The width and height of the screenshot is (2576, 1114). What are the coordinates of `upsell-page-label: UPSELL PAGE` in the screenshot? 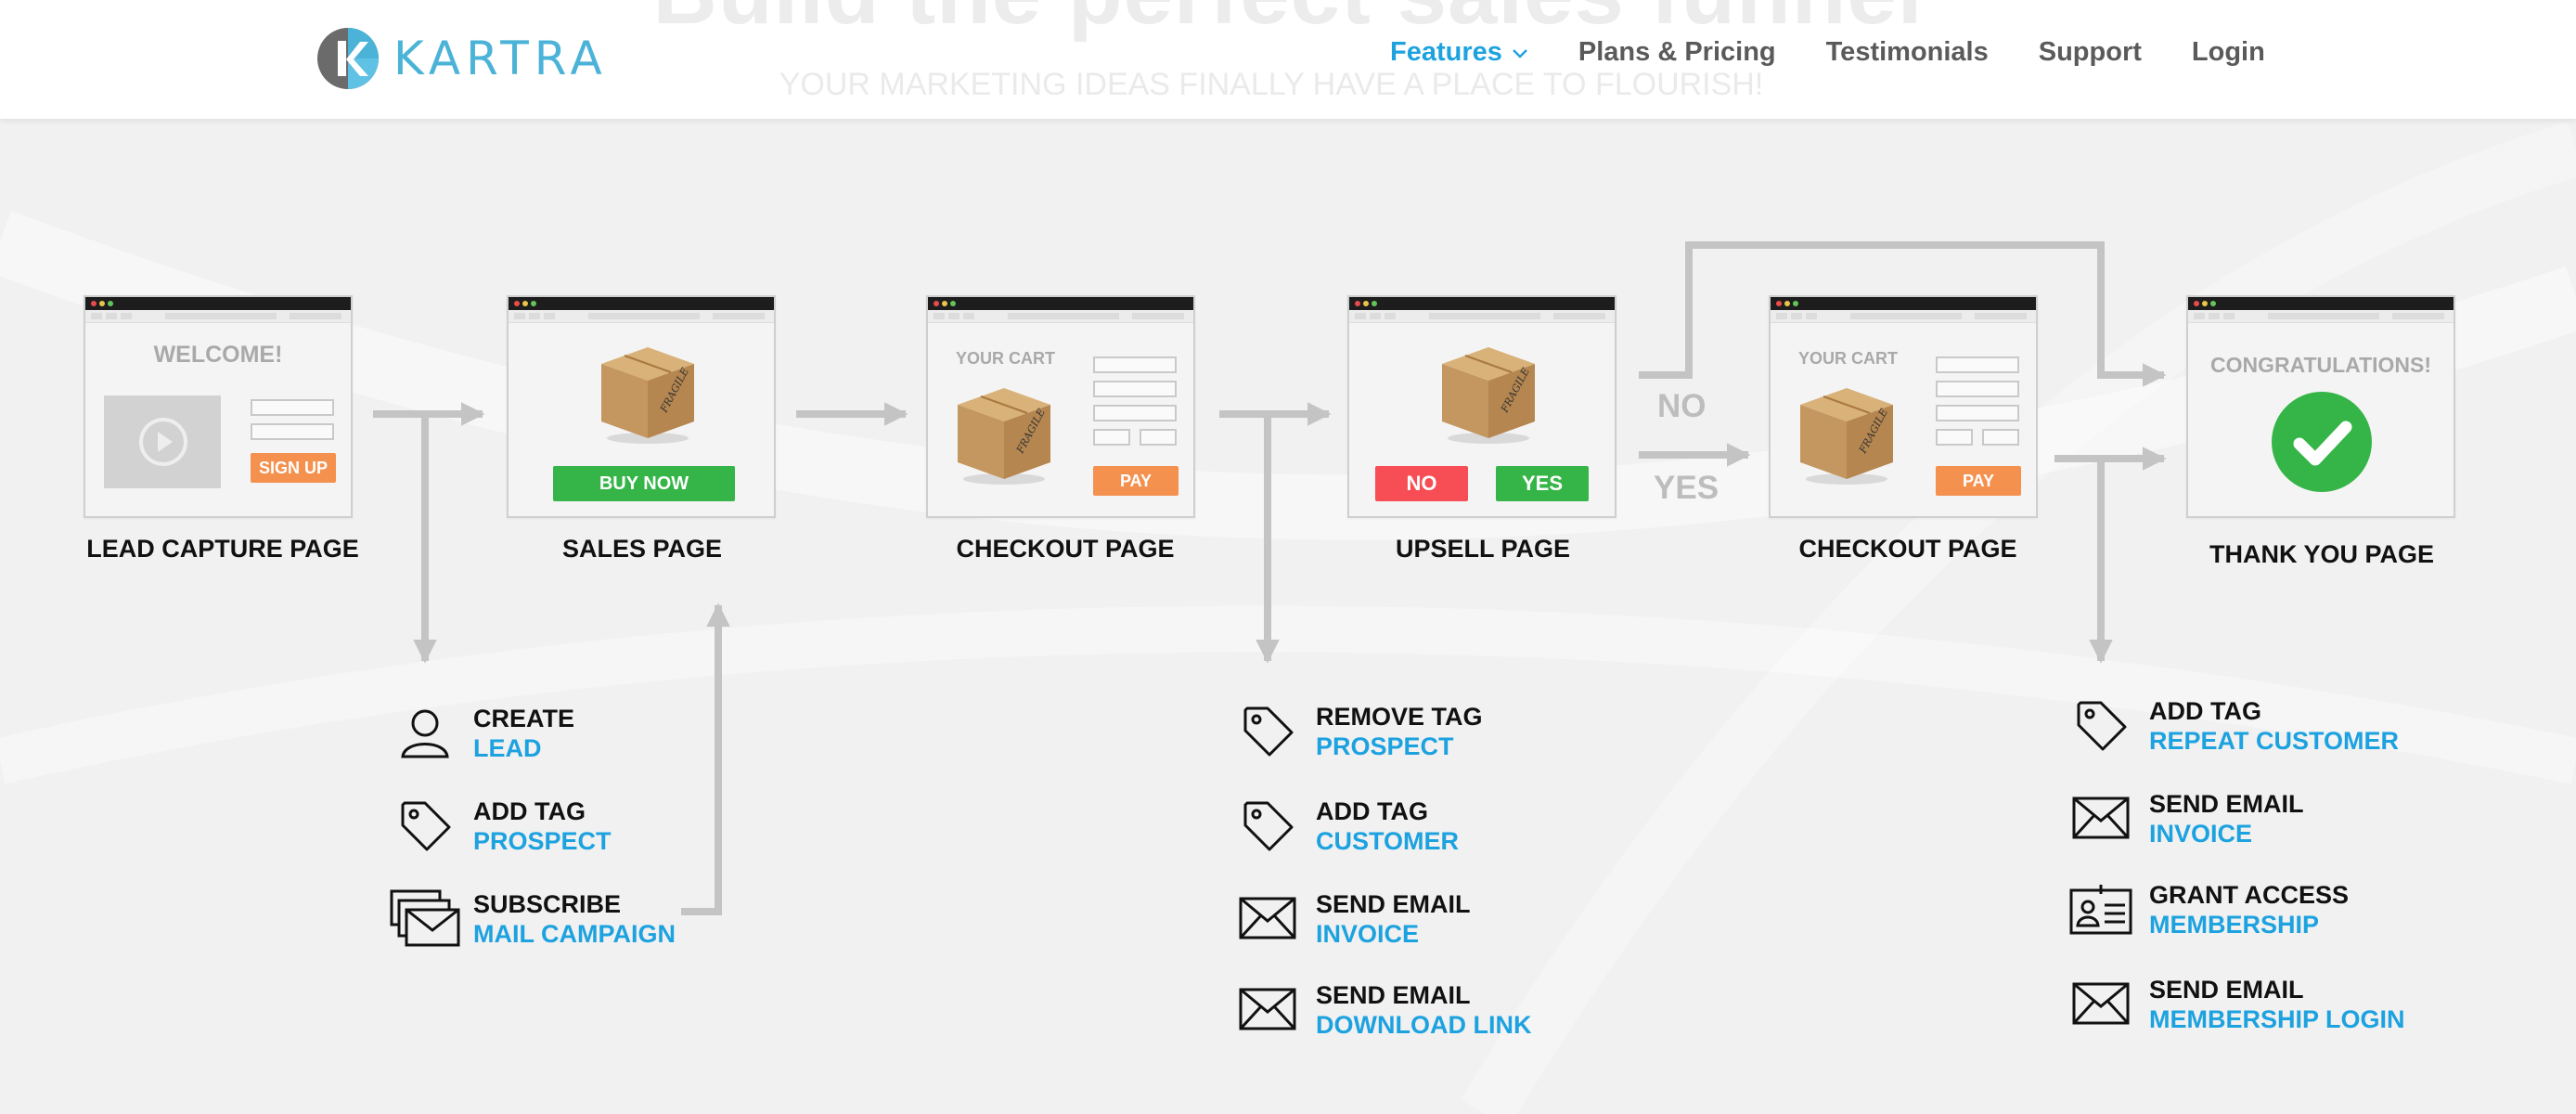 It's located at (1483, 549).